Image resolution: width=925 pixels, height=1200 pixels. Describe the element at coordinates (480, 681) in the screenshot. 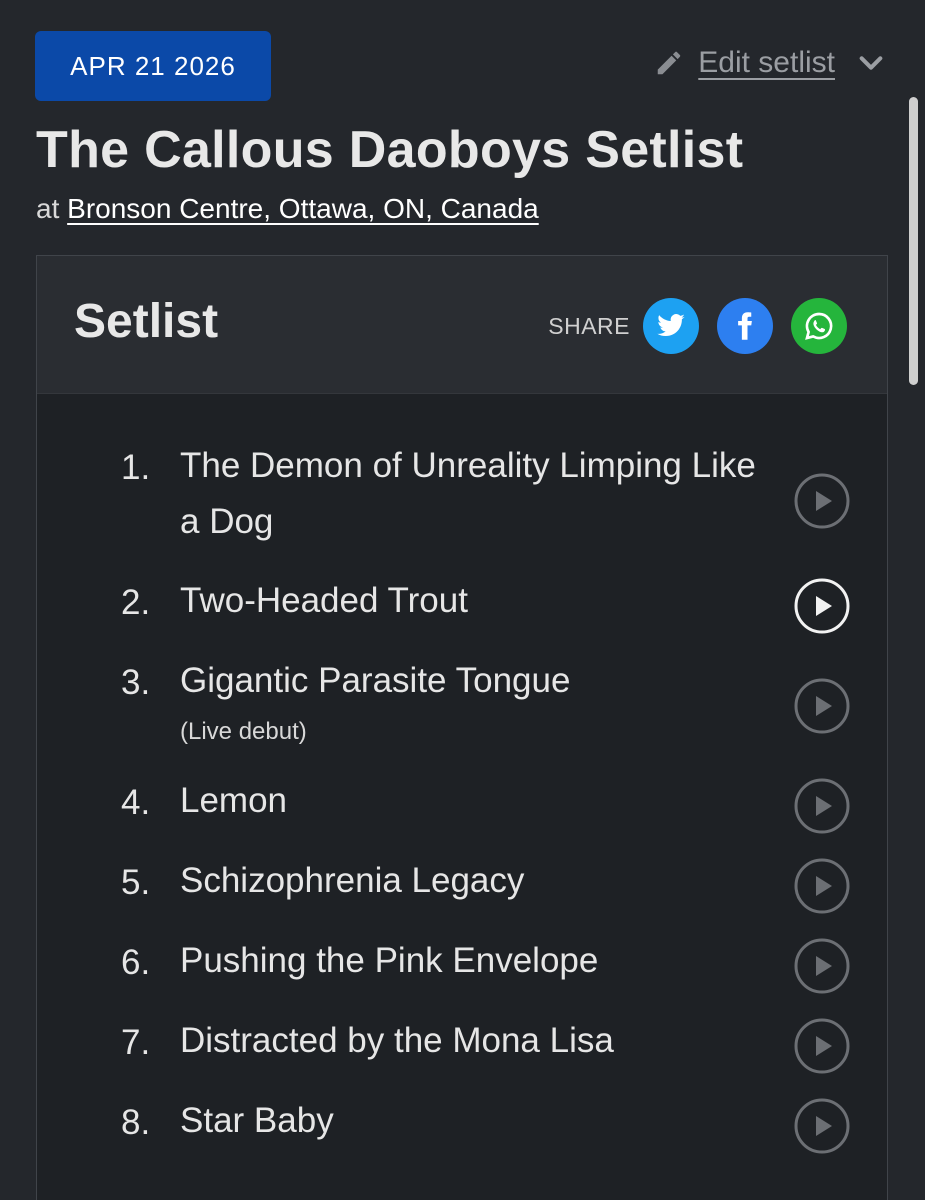

I see `song-title: Gigantic Parasite Tongue` at that location.